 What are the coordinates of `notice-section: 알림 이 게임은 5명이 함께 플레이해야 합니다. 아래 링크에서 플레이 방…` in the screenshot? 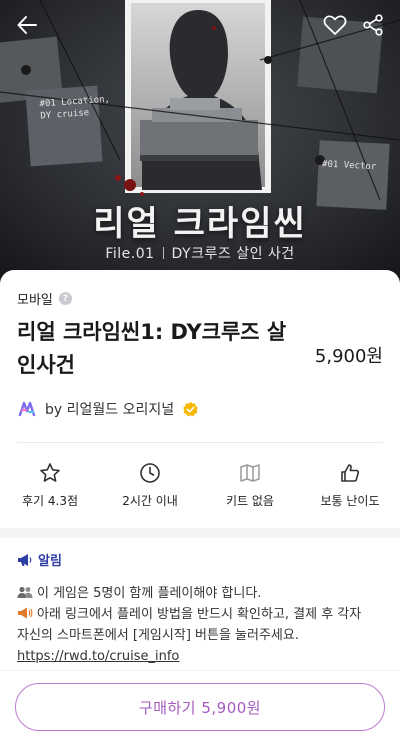 It's located at (202, 608).